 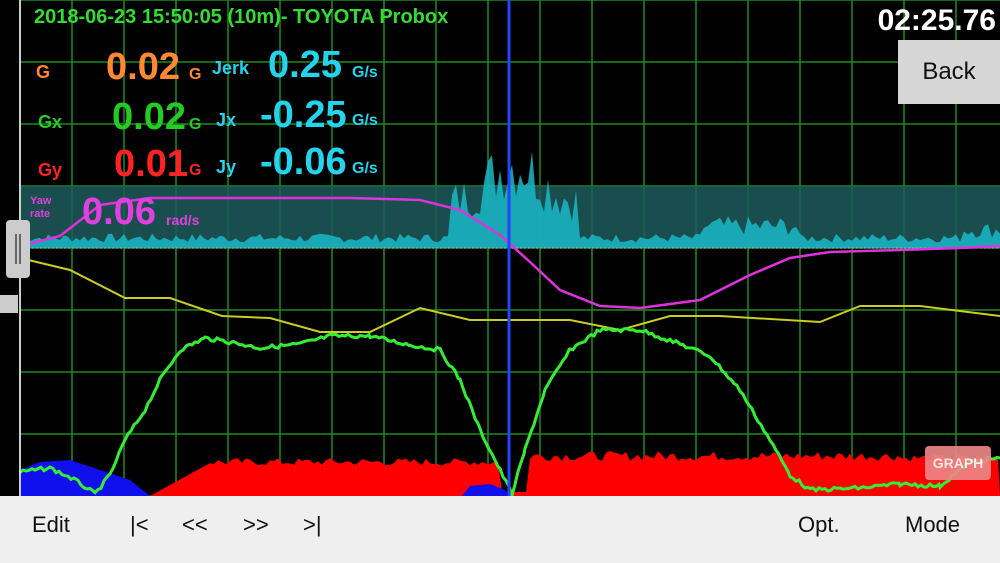 What do you see at coordinates (936, 20) in the screenshot?
I see `playback-timer: 02:25.76` at bounding box center [936, 20].